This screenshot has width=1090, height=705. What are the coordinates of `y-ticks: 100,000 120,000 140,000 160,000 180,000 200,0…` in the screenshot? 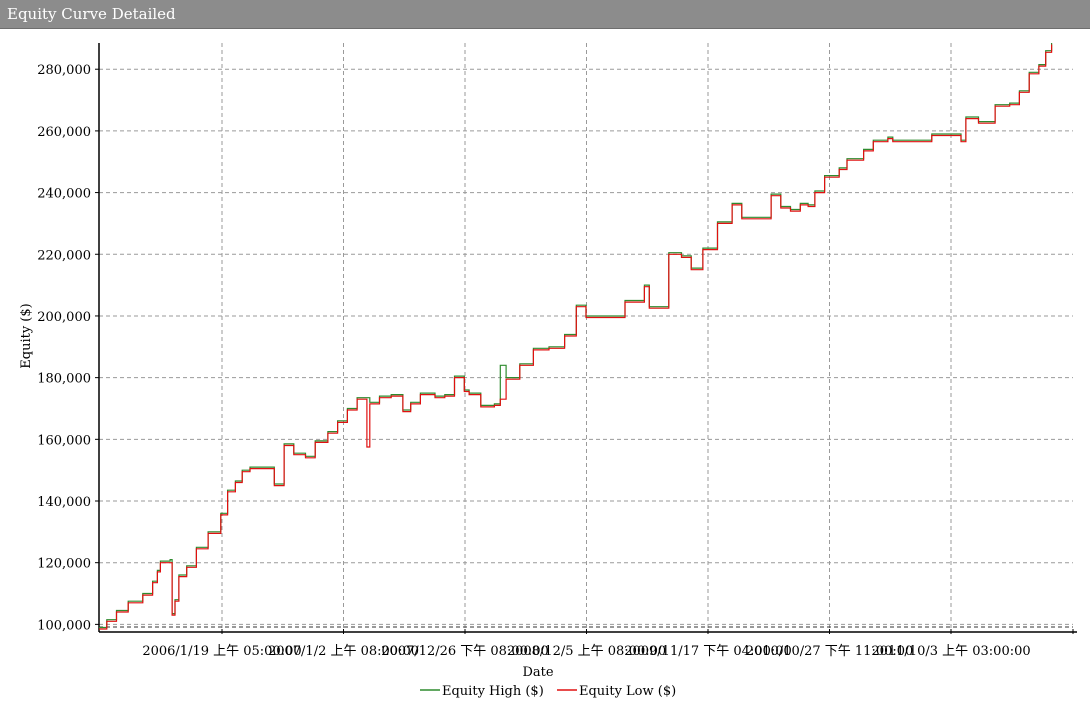 It's located at (68, 348).